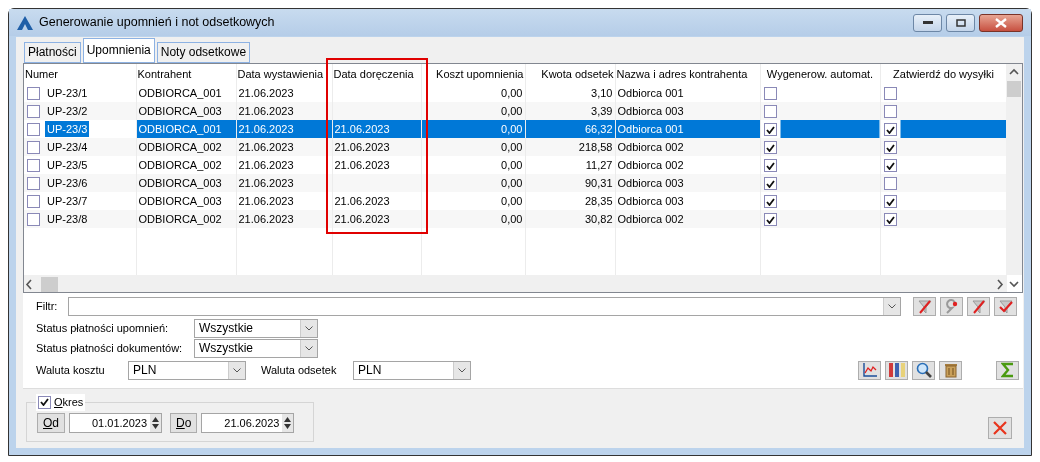 This screenshot has width=1040, height=462. I want to click on column-header: Kontrahent, so click(186, 74).